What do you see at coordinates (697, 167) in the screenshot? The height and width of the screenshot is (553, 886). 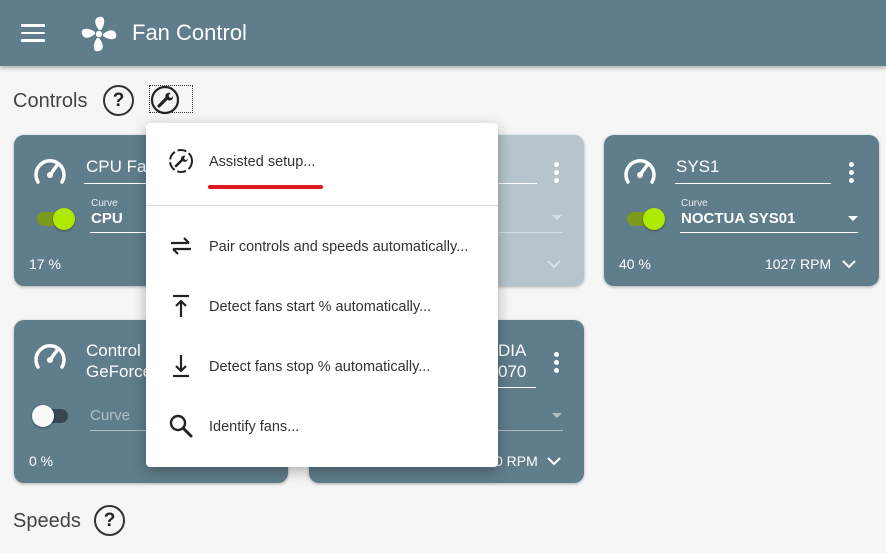 I see `control-name: SYS1` at bounding box center [697, 167].